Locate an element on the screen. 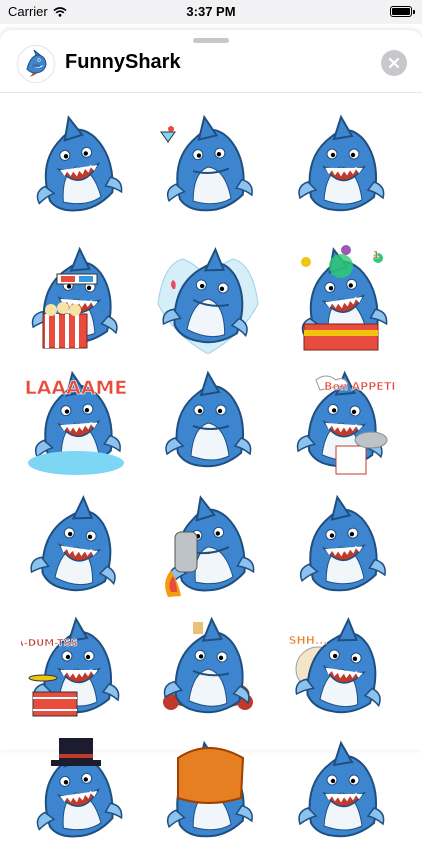 The image size is (422, 848). sticker-shark-top-hat is located at coordinates (76, 793).